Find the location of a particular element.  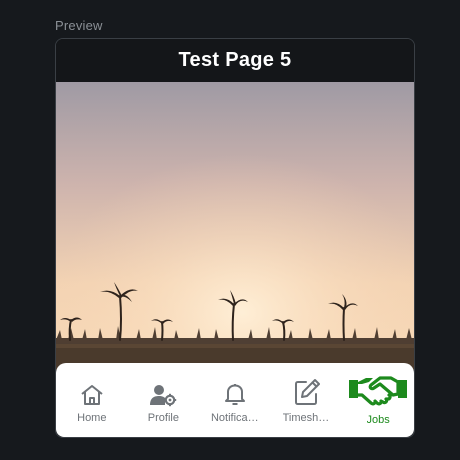

bottom-nav: Home Profile Notificatio Timeshee Jobs is located at coordinates (235, 400).